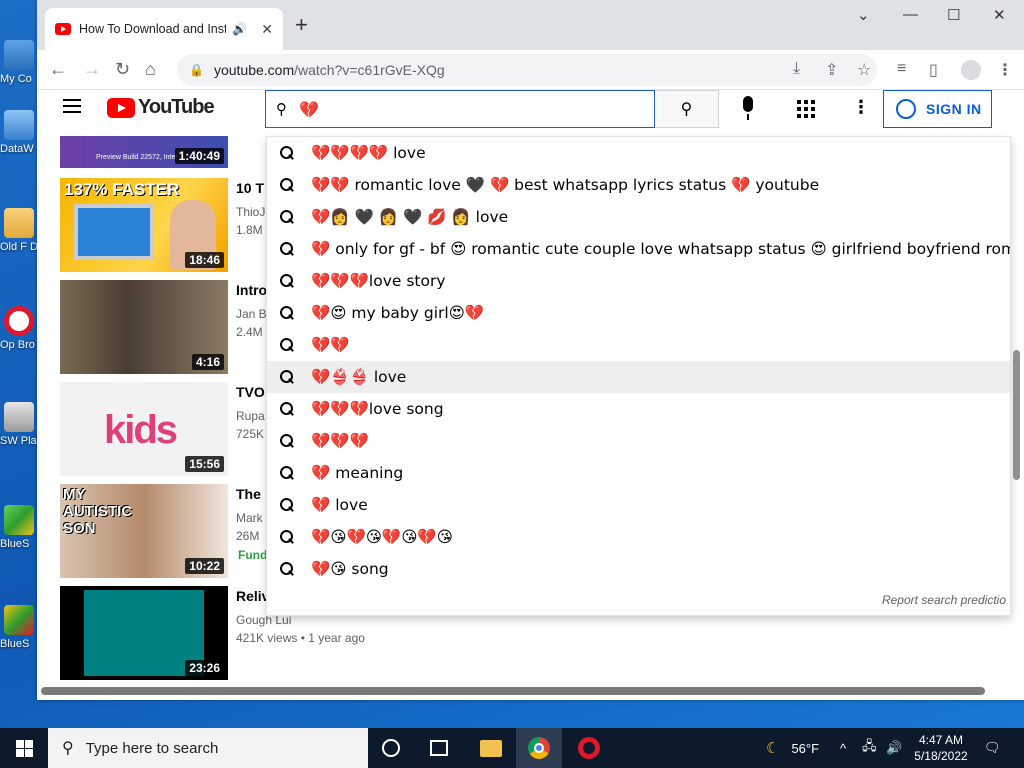 The height and width of the screenshot is (768, 1024). I want to click on search-input, so click(464, 109).